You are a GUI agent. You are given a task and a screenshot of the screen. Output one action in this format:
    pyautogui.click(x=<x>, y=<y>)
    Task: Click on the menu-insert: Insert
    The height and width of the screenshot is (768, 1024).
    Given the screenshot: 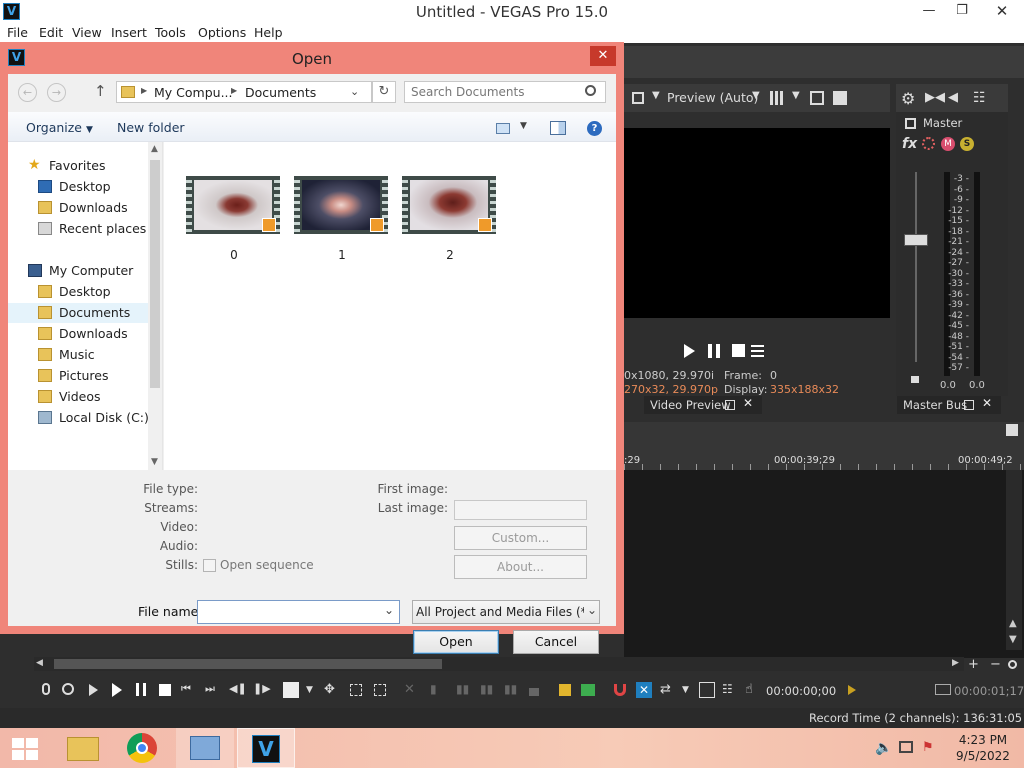 What is the action you would take?
    pyautogui.click(x=129, y=32)
    